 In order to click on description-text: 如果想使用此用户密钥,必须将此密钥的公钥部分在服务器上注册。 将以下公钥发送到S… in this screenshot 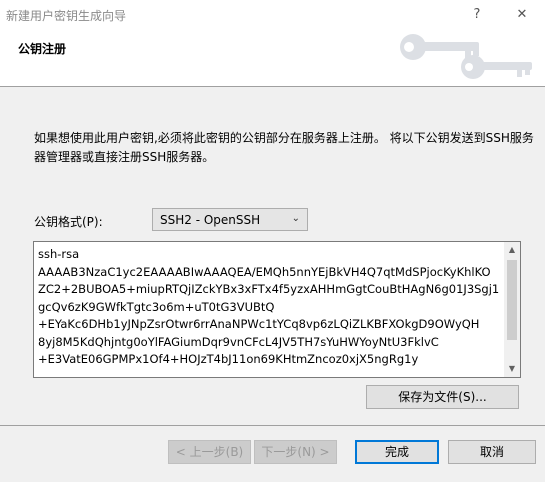, I will do `click(284, 147)`.